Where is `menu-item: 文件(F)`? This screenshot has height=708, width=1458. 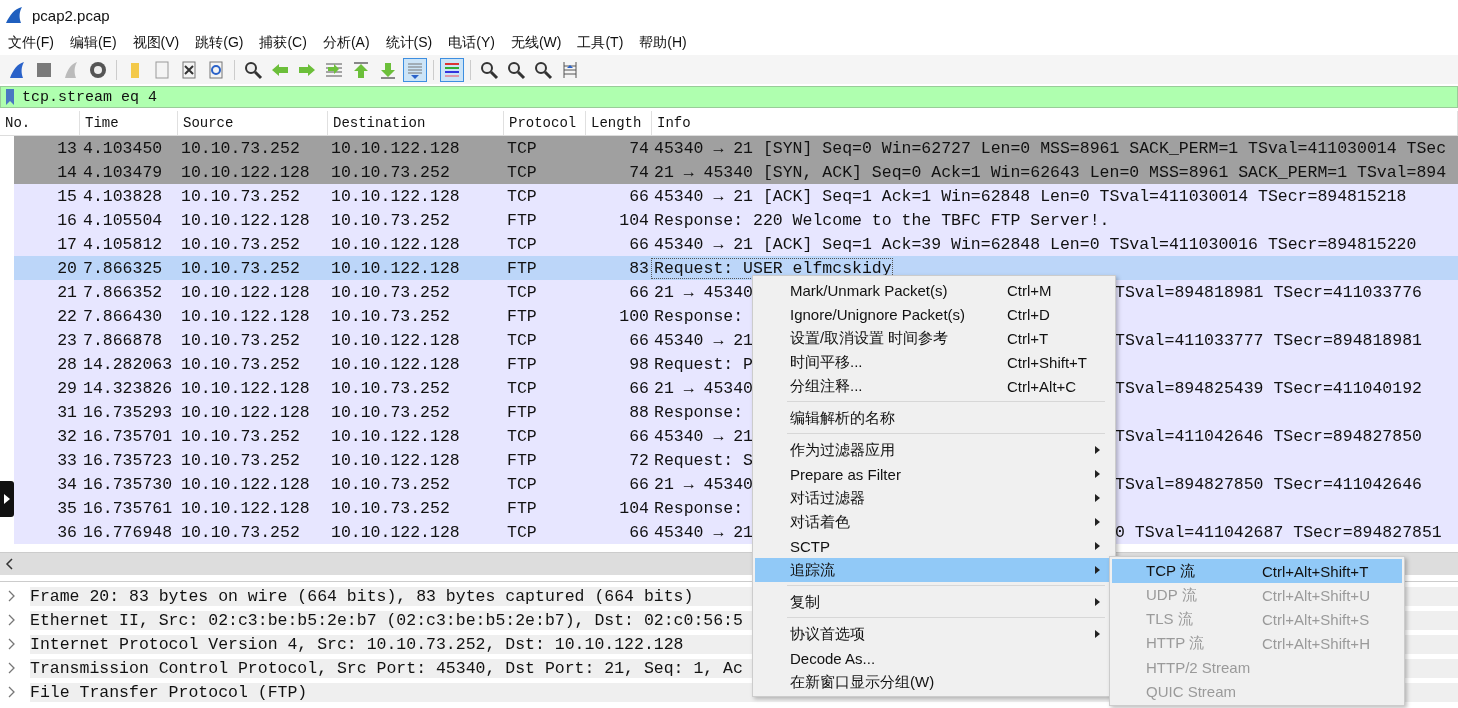
menu-item: 文件(F) is located at coordinates (31, 42).